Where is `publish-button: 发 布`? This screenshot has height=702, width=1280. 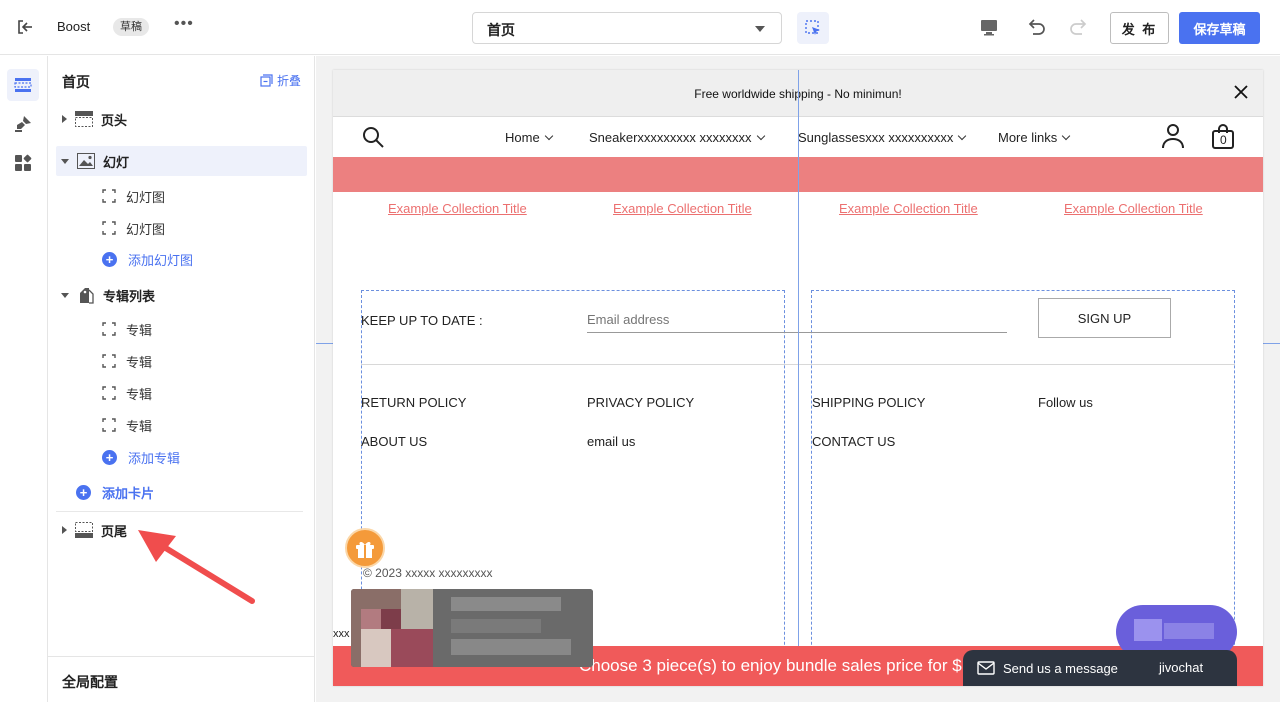 publish-button: 发 布 is located at coordinates (1139, 28).